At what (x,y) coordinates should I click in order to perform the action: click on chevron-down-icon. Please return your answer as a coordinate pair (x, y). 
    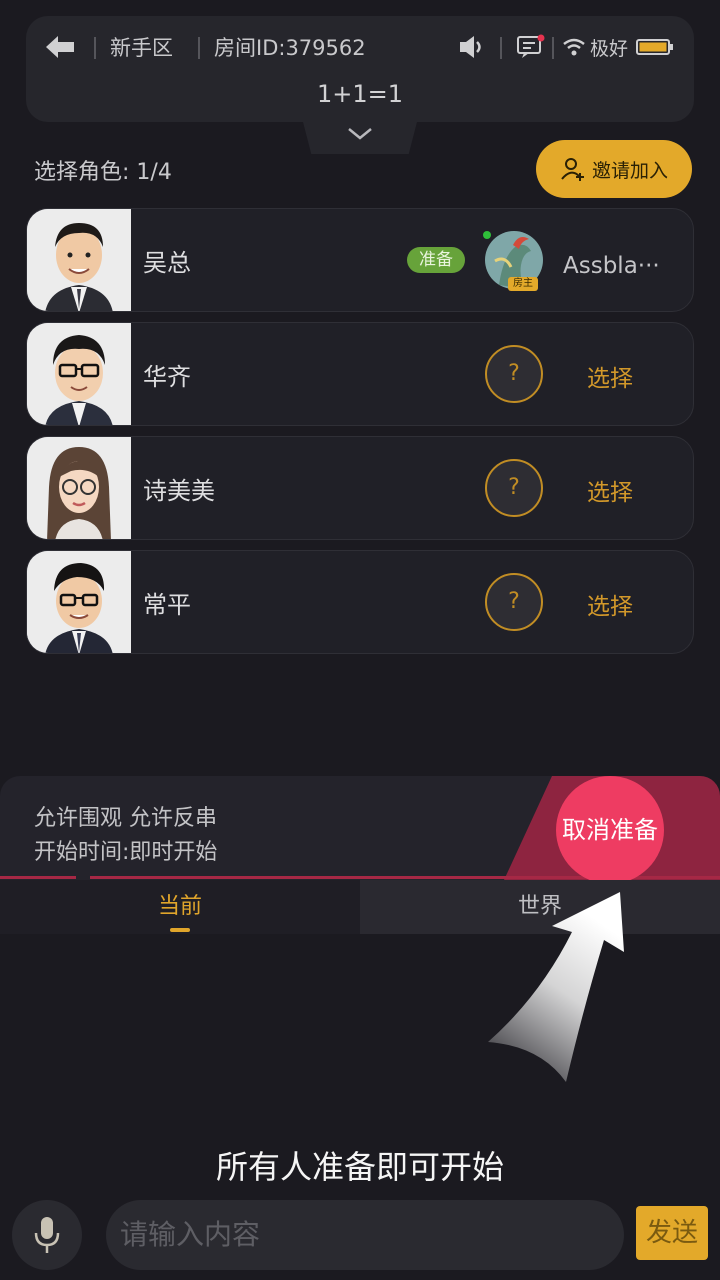
    Looking at the image, I should click on (360, 134).